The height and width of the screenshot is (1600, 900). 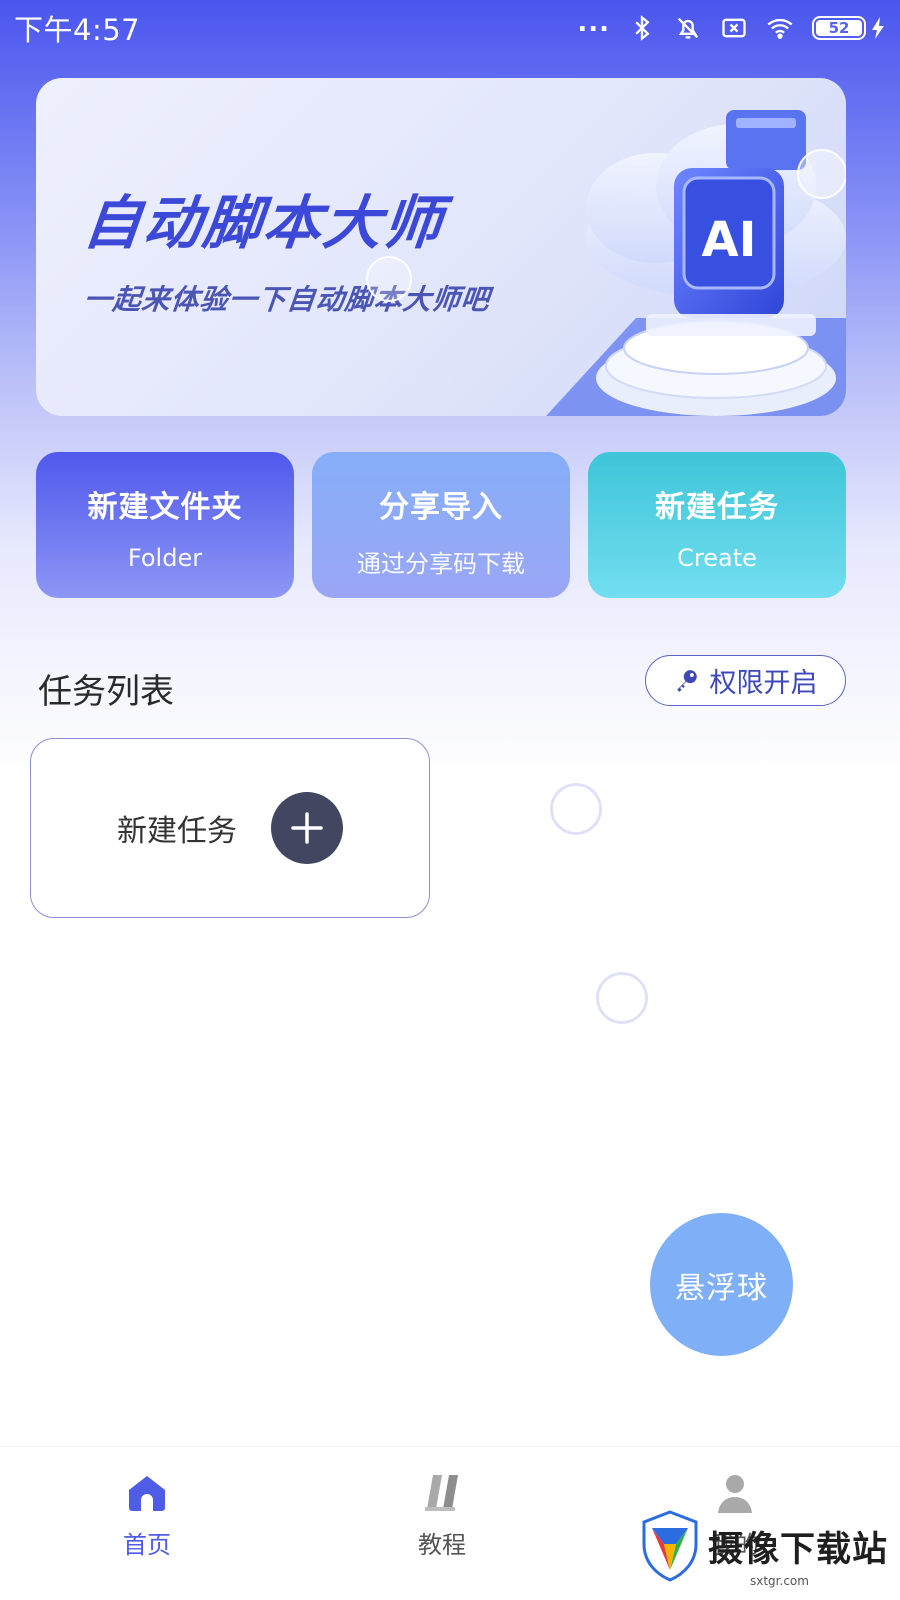 What do you see at coordinates (878, 28) in the screenshot?
I see `charging-icon` at bounding box center [878, 28].